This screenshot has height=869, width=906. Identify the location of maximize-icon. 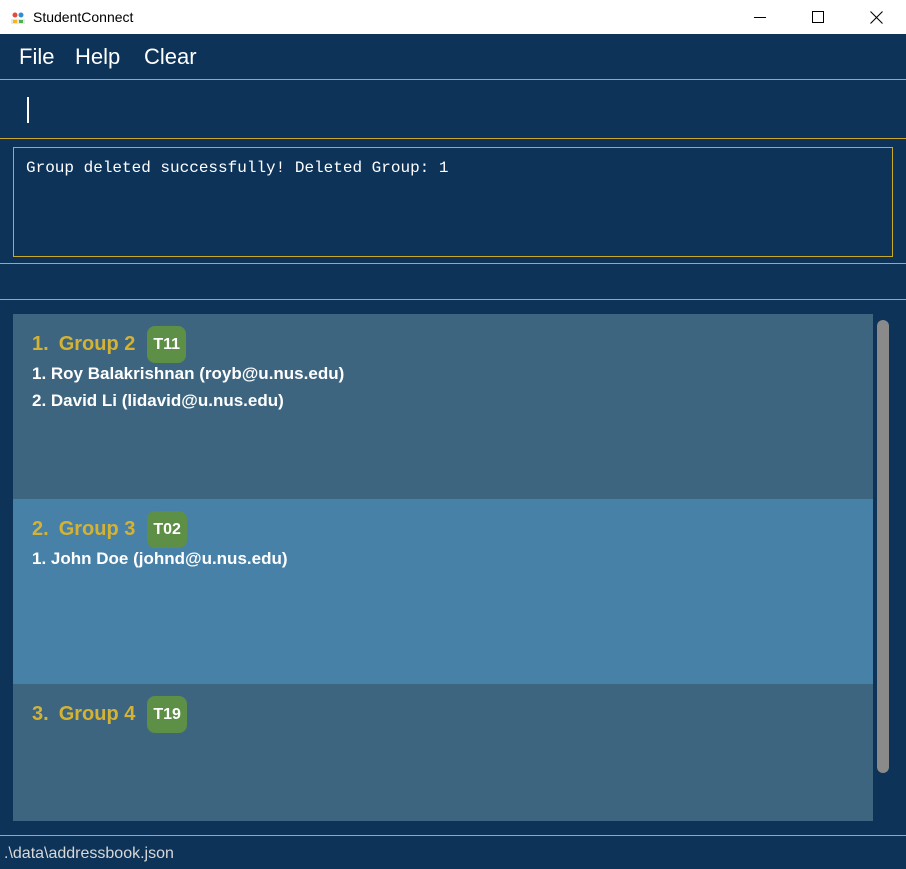
(818, 17).